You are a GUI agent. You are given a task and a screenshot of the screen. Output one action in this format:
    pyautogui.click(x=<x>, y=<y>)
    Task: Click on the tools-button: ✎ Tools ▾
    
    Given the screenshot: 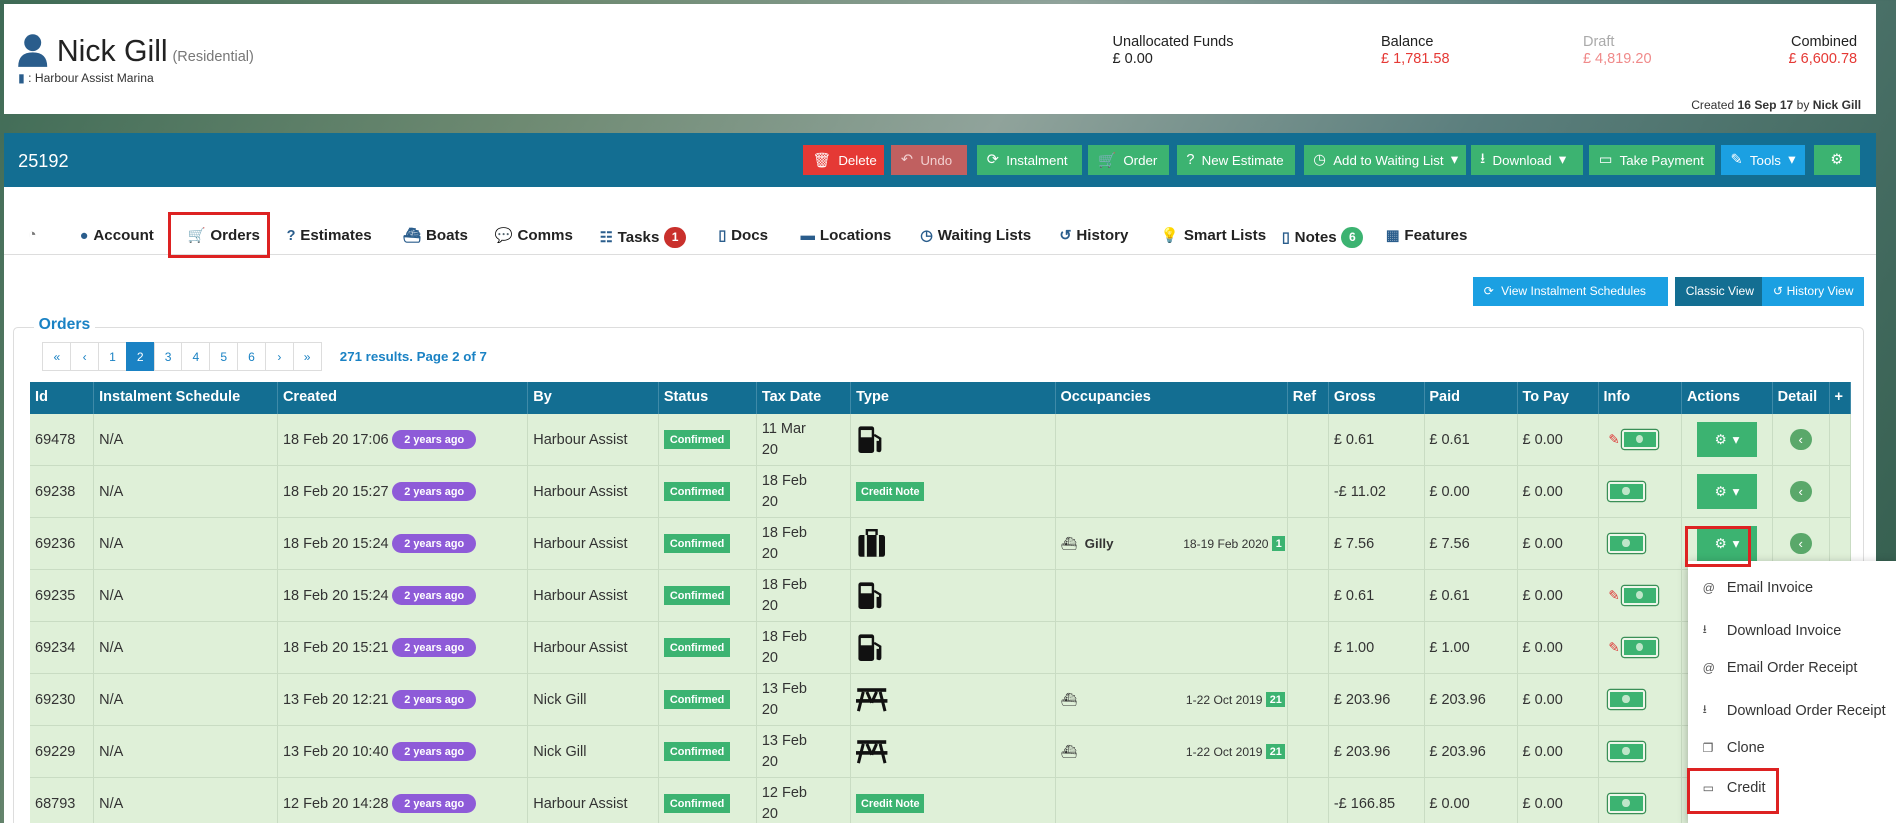 What is the action you would take?
    pyautogui.click(x=1763, y=160)
    